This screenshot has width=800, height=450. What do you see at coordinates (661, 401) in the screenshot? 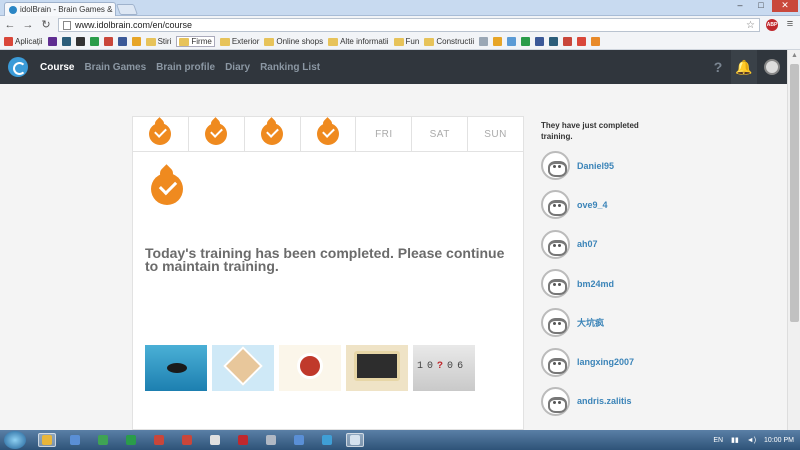
I see `user-row: andris.zalitis` at bounding box center [661, 401].